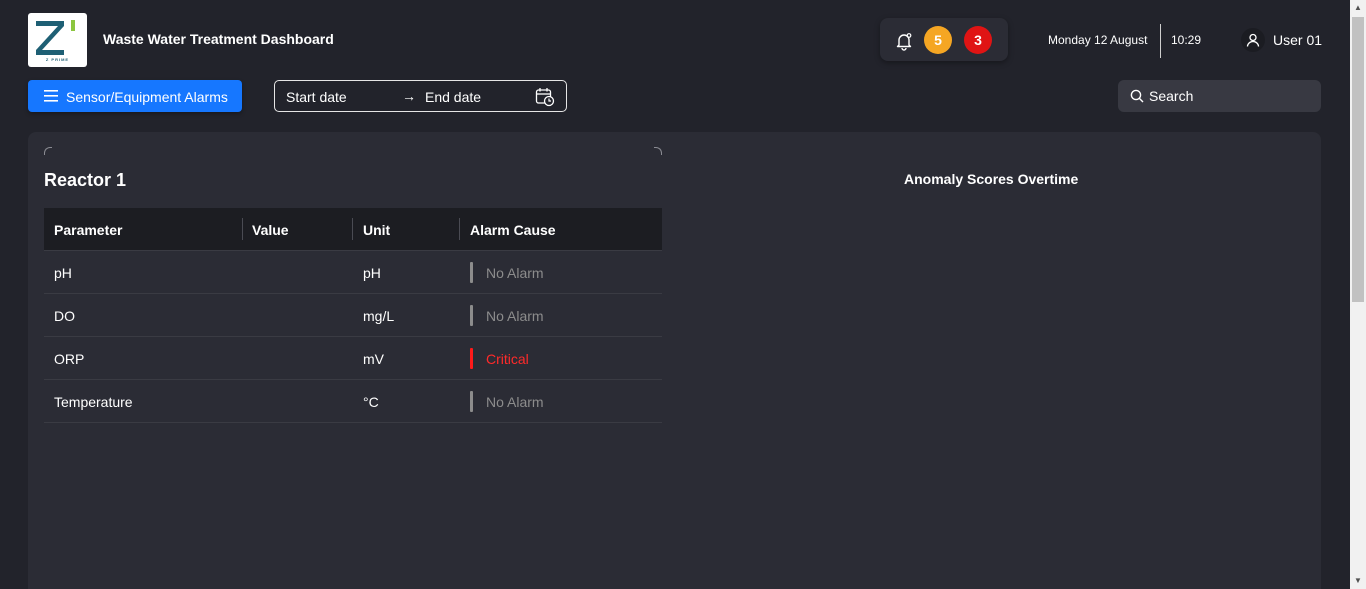 The width and height of the screenshot is (1366, 589). I want to click on unit-cell: mg/L, so click(379, 316).